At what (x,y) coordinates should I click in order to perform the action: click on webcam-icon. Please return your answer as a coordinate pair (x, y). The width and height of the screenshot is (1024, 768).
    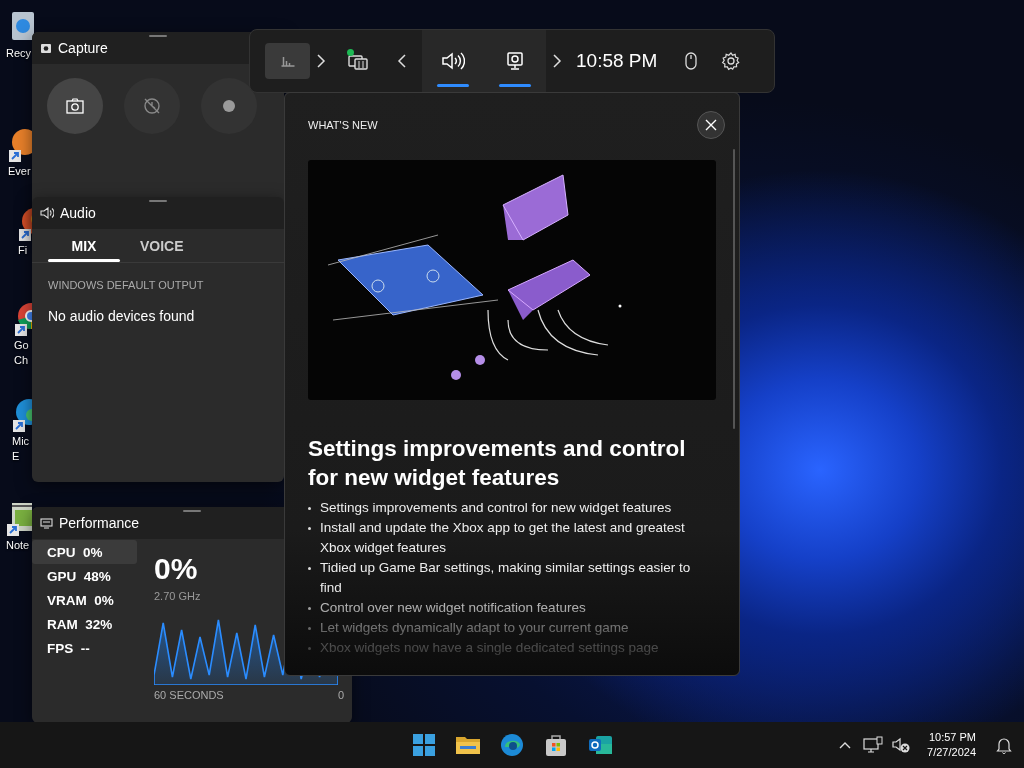
    Looking at the image, I should click on (515, 61).